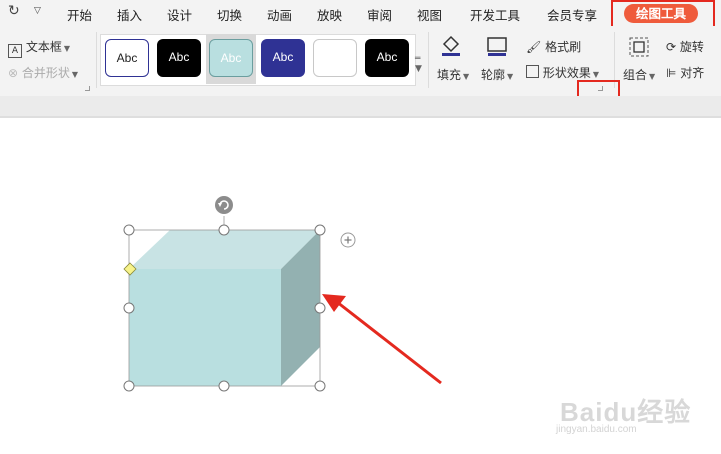 The width and height of the screenshot is (721, 454). I want to click on rotate-handle-icon, so click(224, 205).